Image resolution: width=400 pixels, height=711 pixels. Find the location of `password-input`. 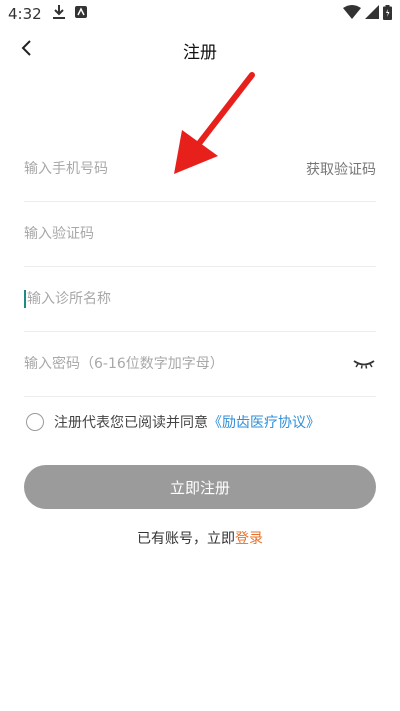

password-input is located at coordinates (188, 364).